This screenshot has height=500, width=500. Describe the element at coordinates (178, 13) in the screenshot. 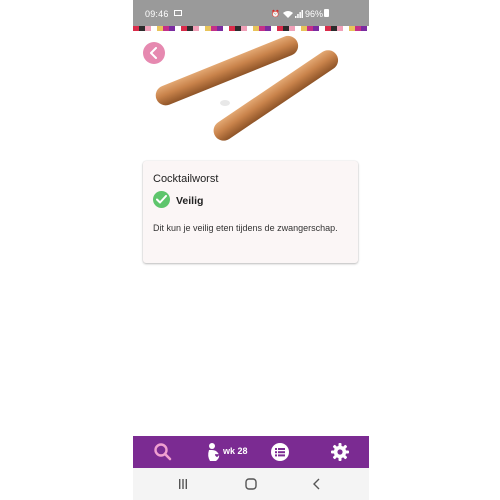

I see `image-icon` at that location.